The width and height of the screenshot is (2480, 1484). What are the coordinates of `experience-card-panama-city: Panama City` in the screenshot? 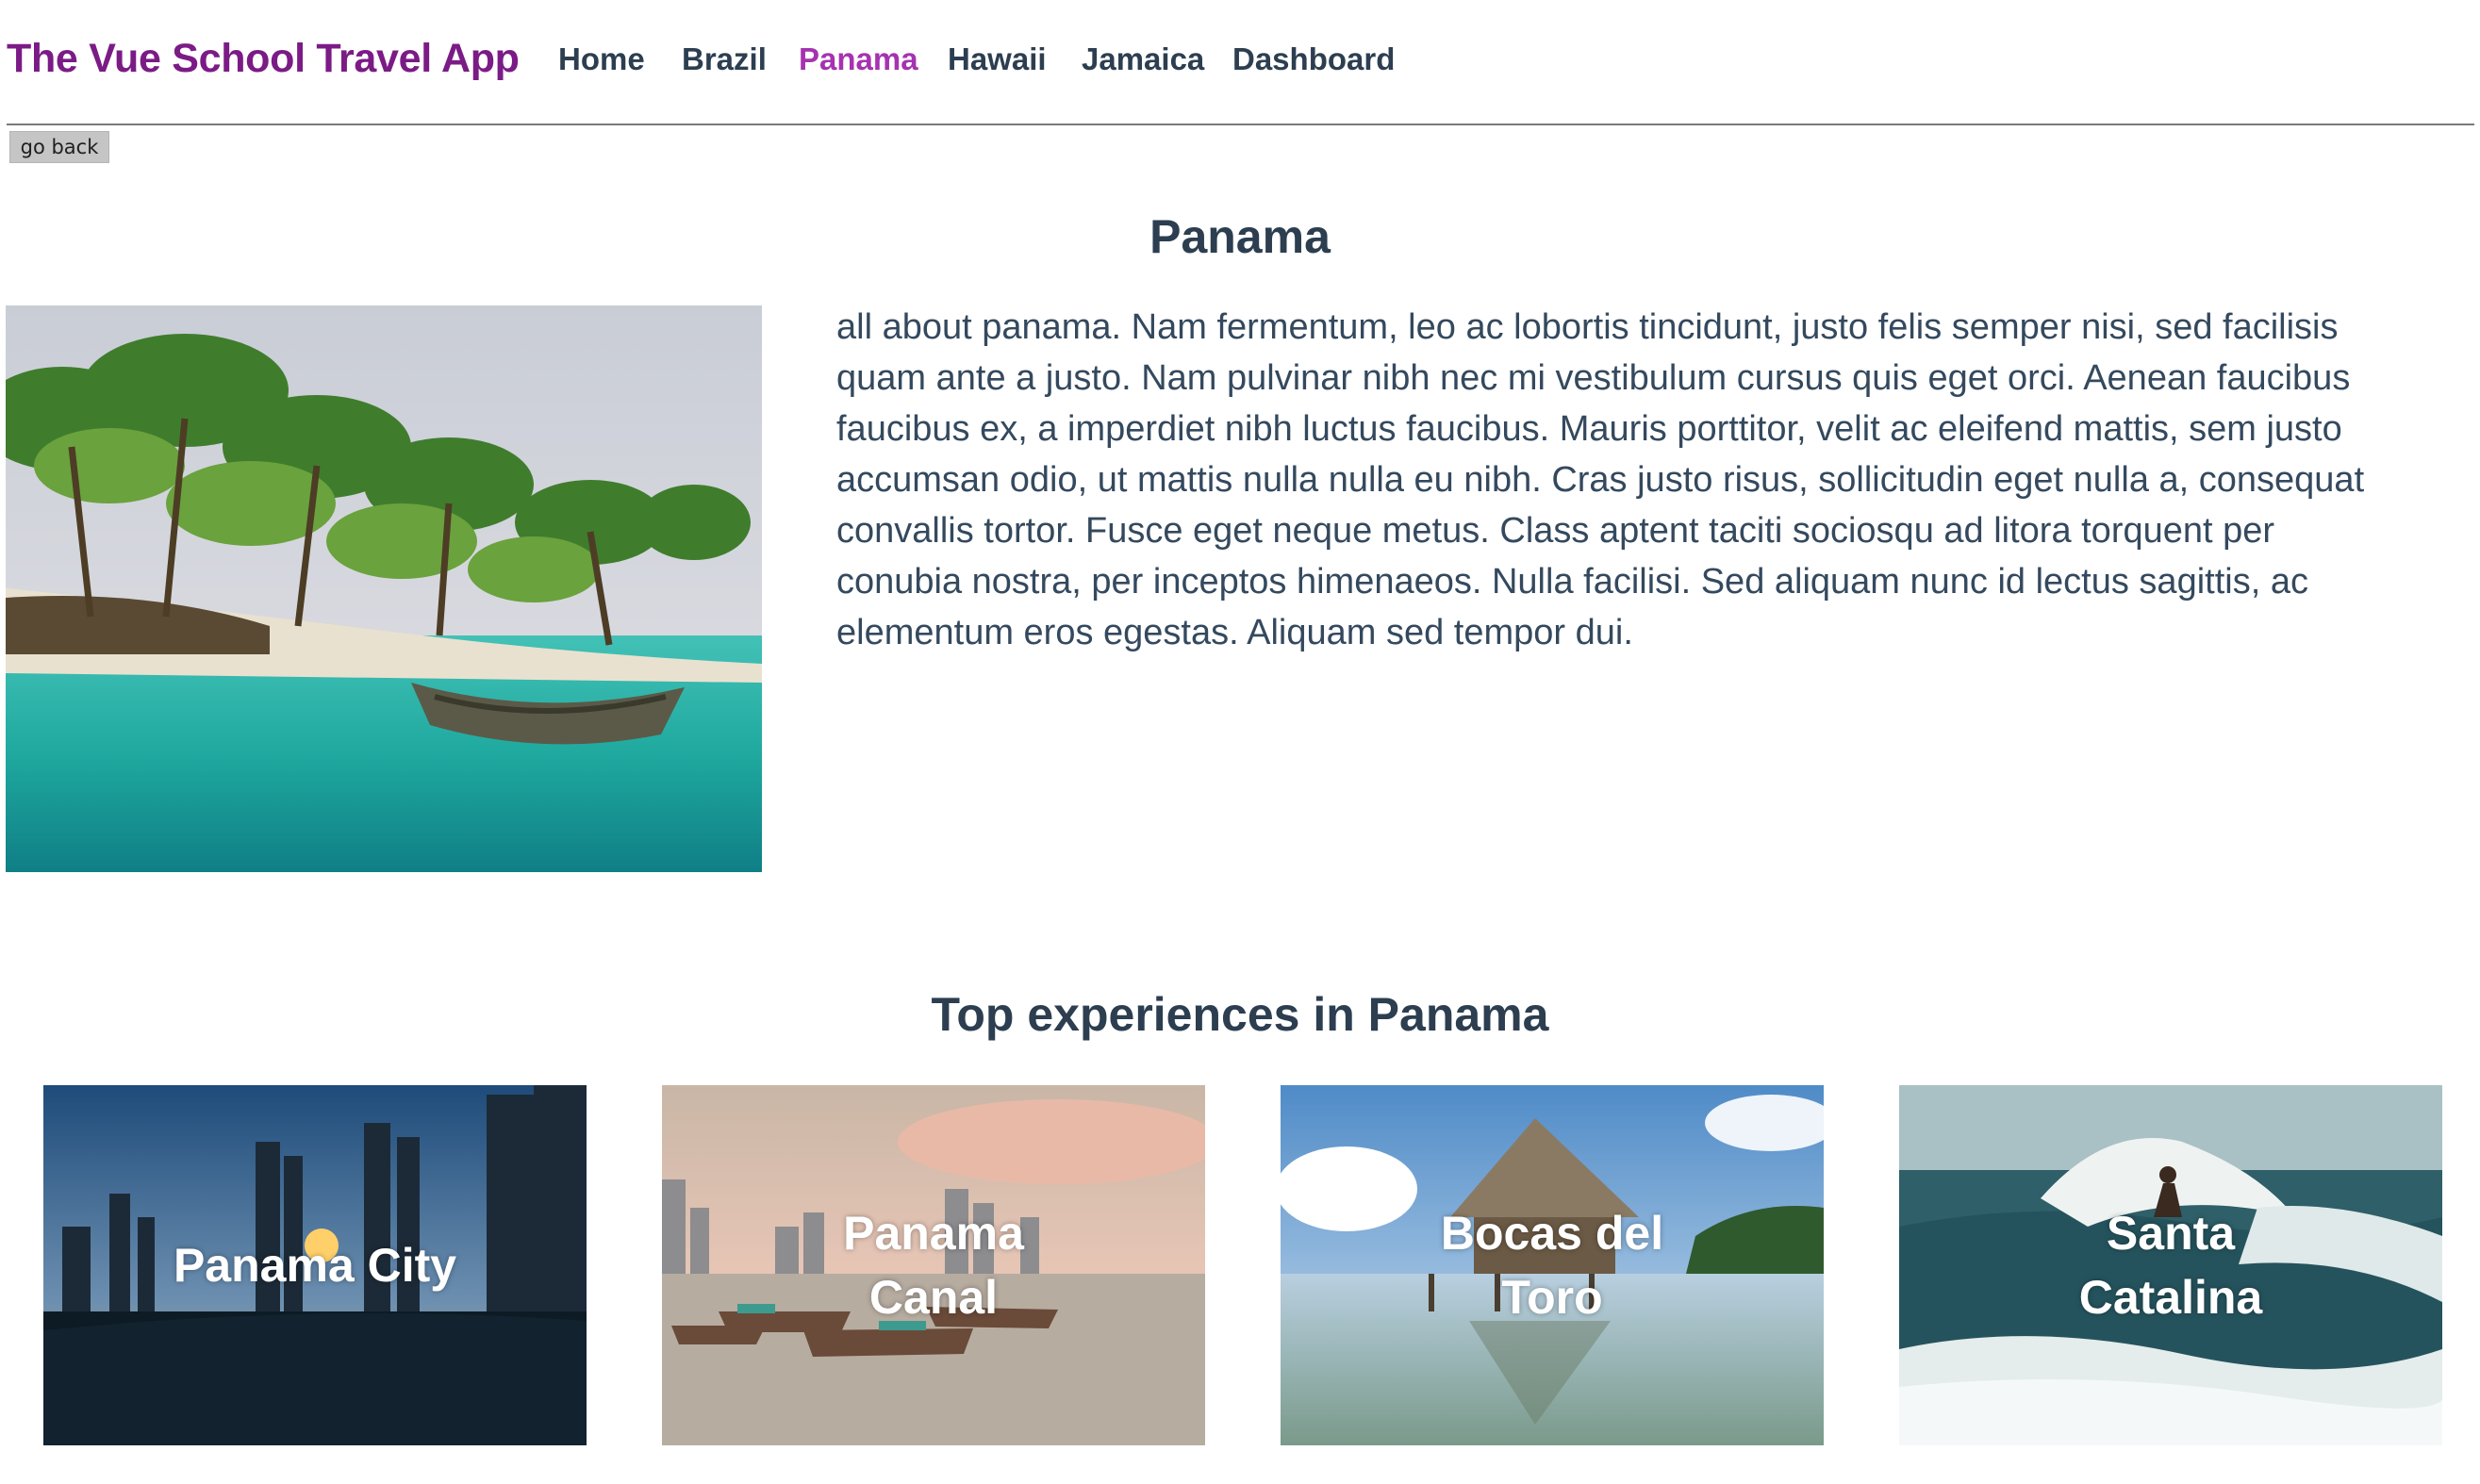 It's located at (315, 1265).